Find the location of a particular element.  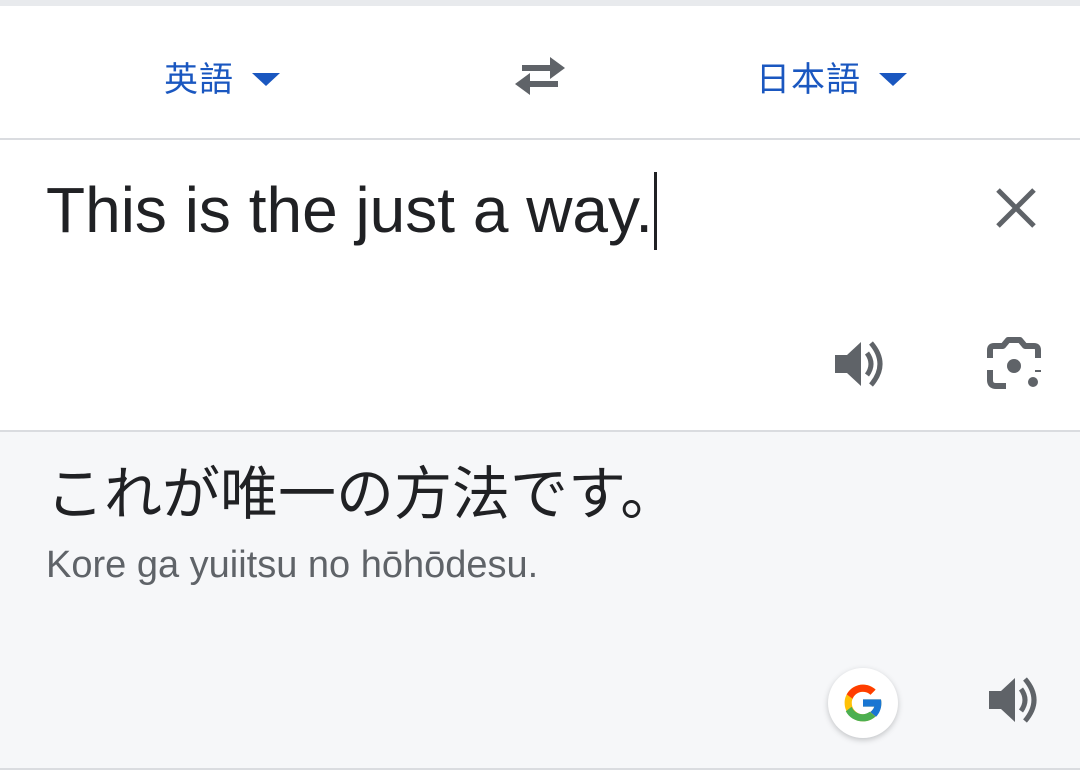

swap-languages-button is located at coordinates (540, 76).